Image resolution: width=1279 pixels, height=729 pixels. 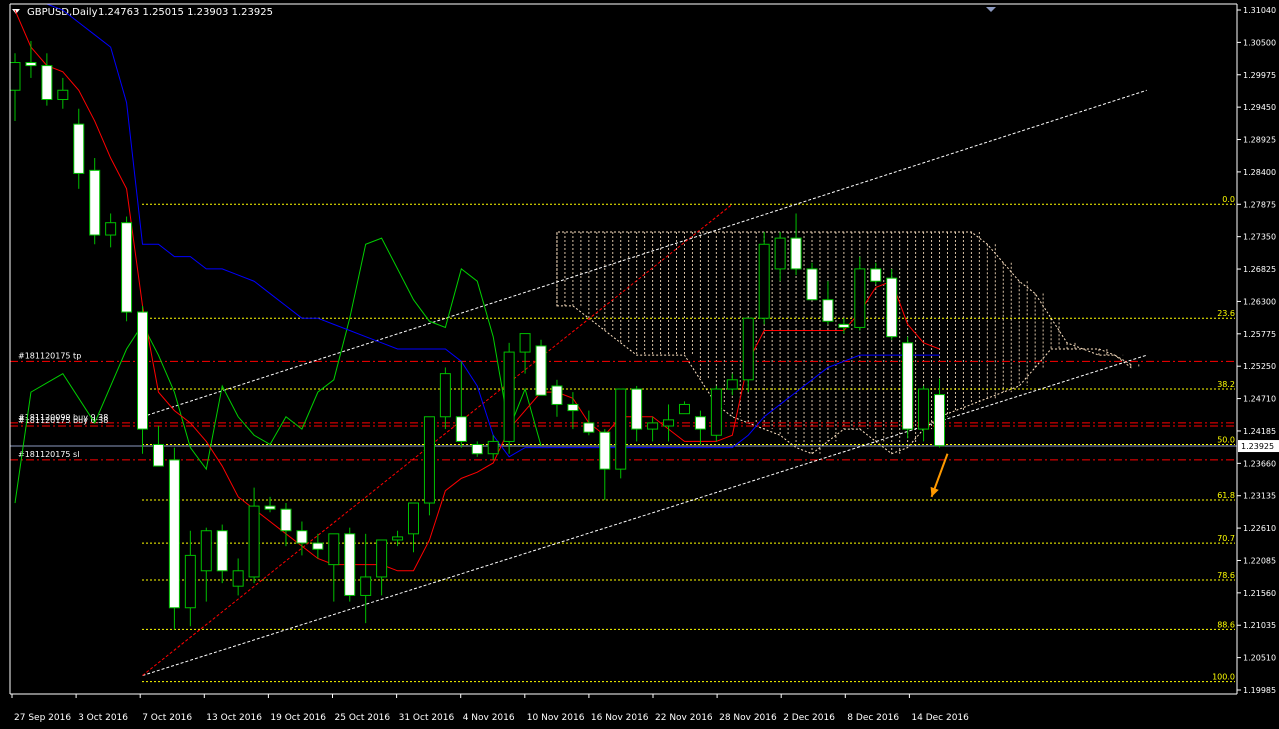 What do you see at coordinates (1259, 593) in the screenshot?
I see `price-tick-label: 1.21560` at bounding box center [1259, 593].